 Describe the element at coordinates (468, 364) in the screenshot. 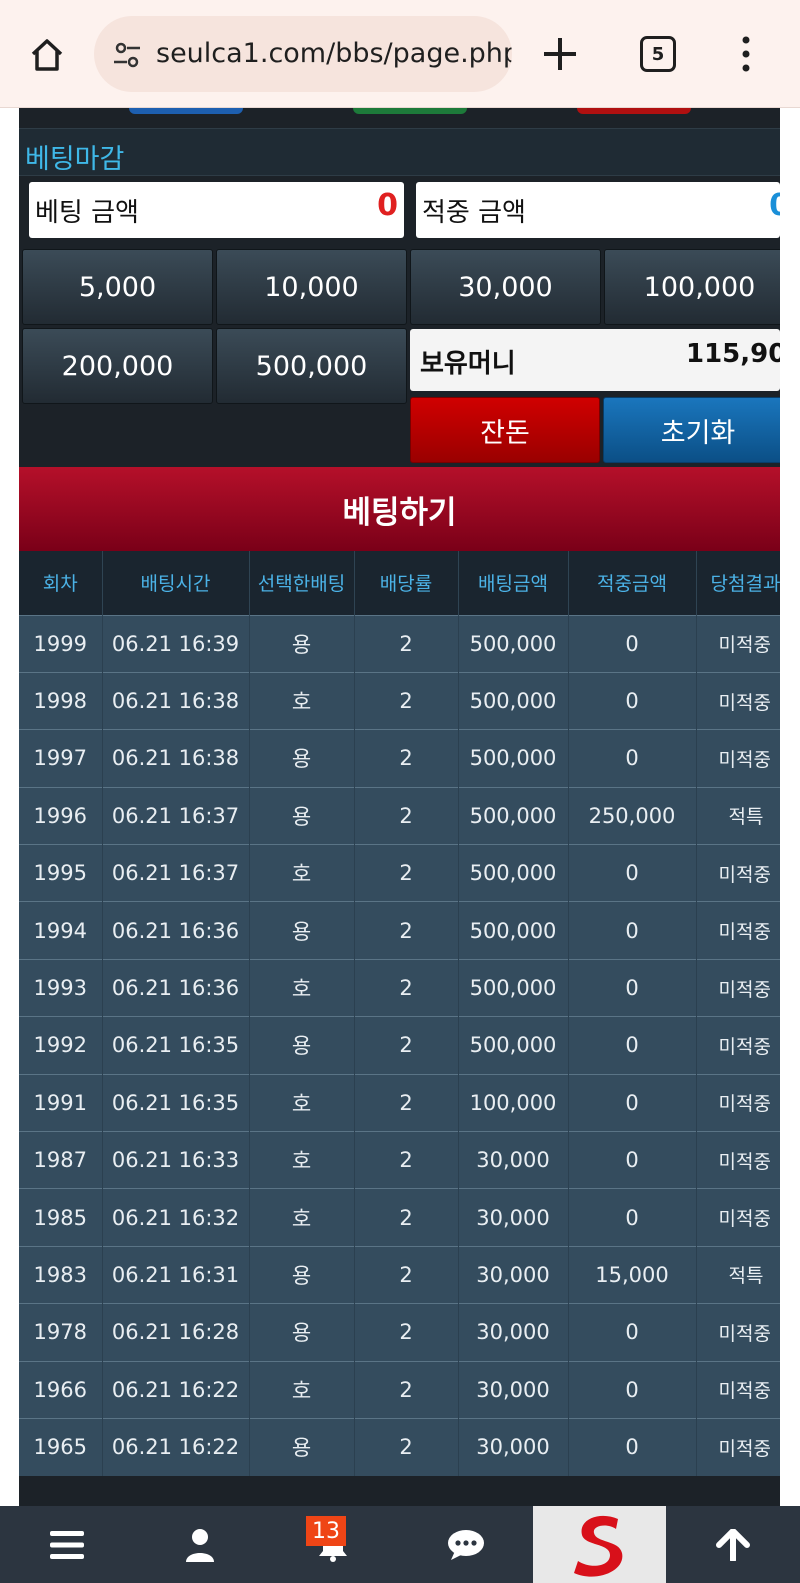

I see `balance-label: 보유머니` at that location.